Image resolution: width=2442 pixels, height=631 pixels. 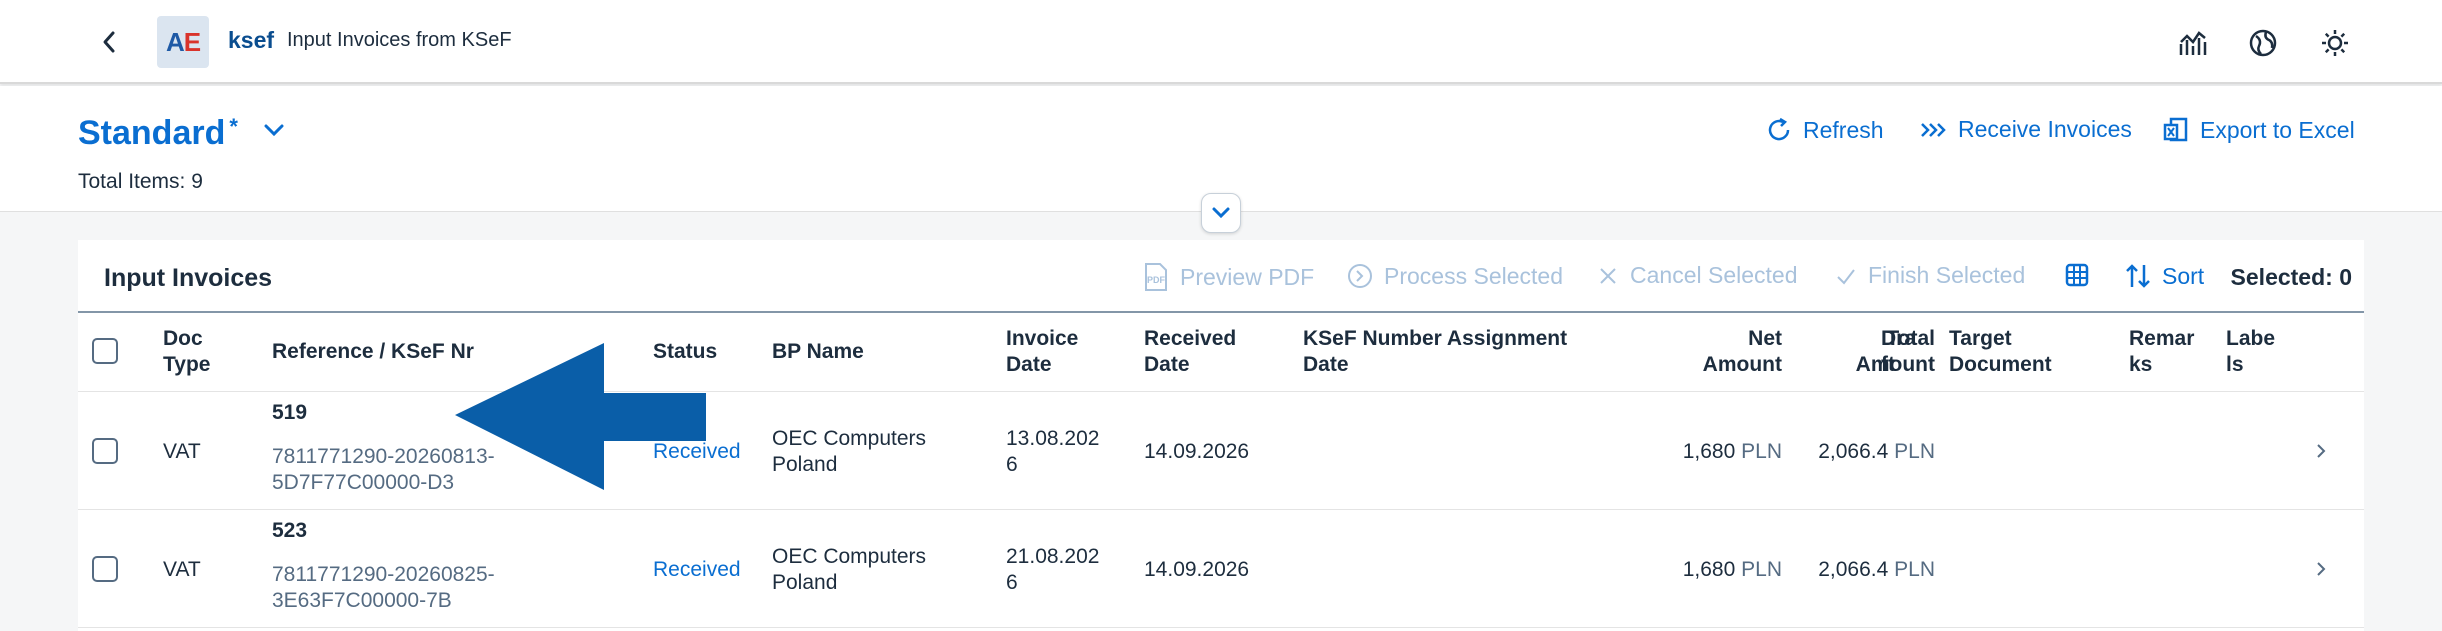 I want to click on cancel-selected-button: Cancel Selected, so click(x=1697, y=275).